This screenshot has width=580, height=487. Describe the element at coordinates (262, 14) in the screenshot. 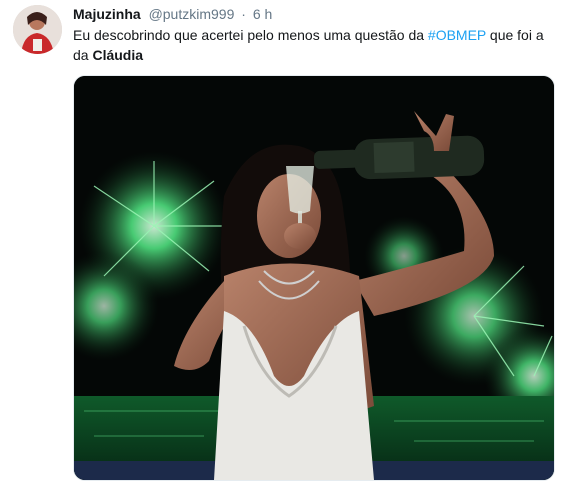

I see `tweet-timestamp: 6 h` at that location.